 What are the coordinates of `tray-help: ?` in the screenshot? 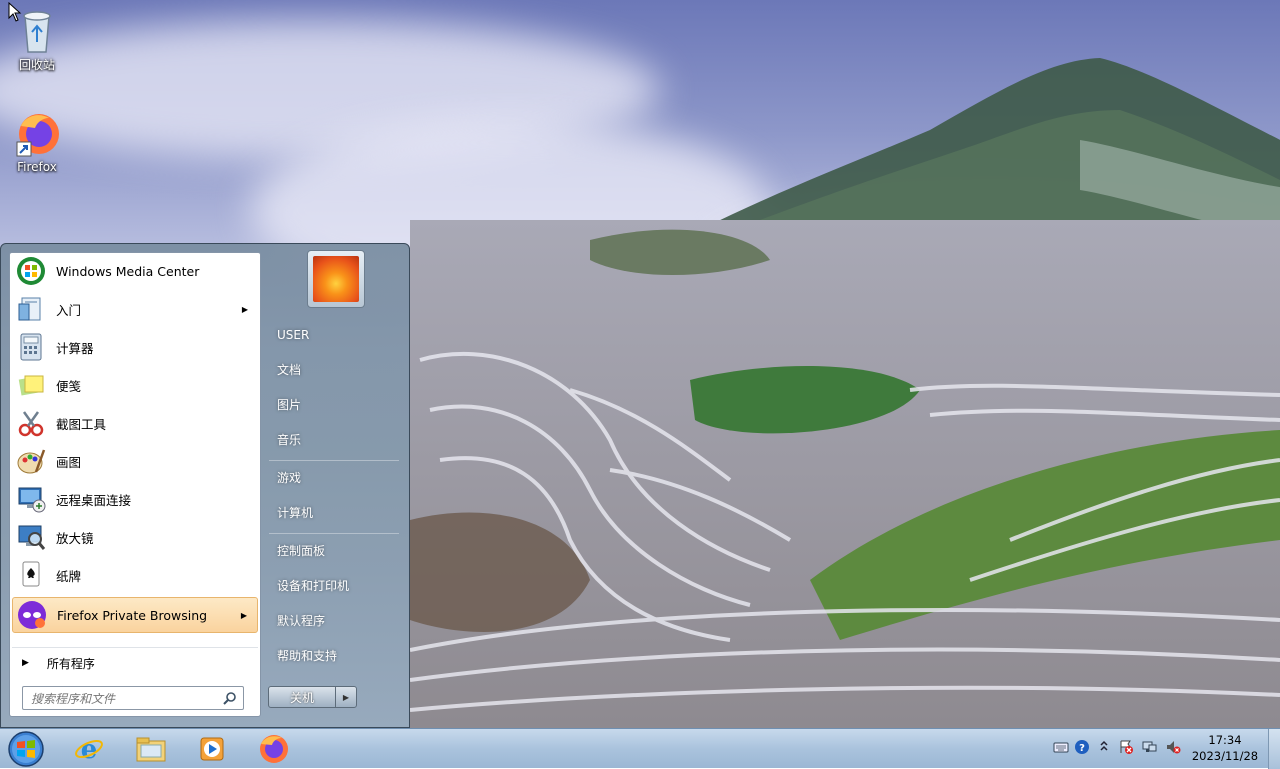 It's located at (1082, 747).